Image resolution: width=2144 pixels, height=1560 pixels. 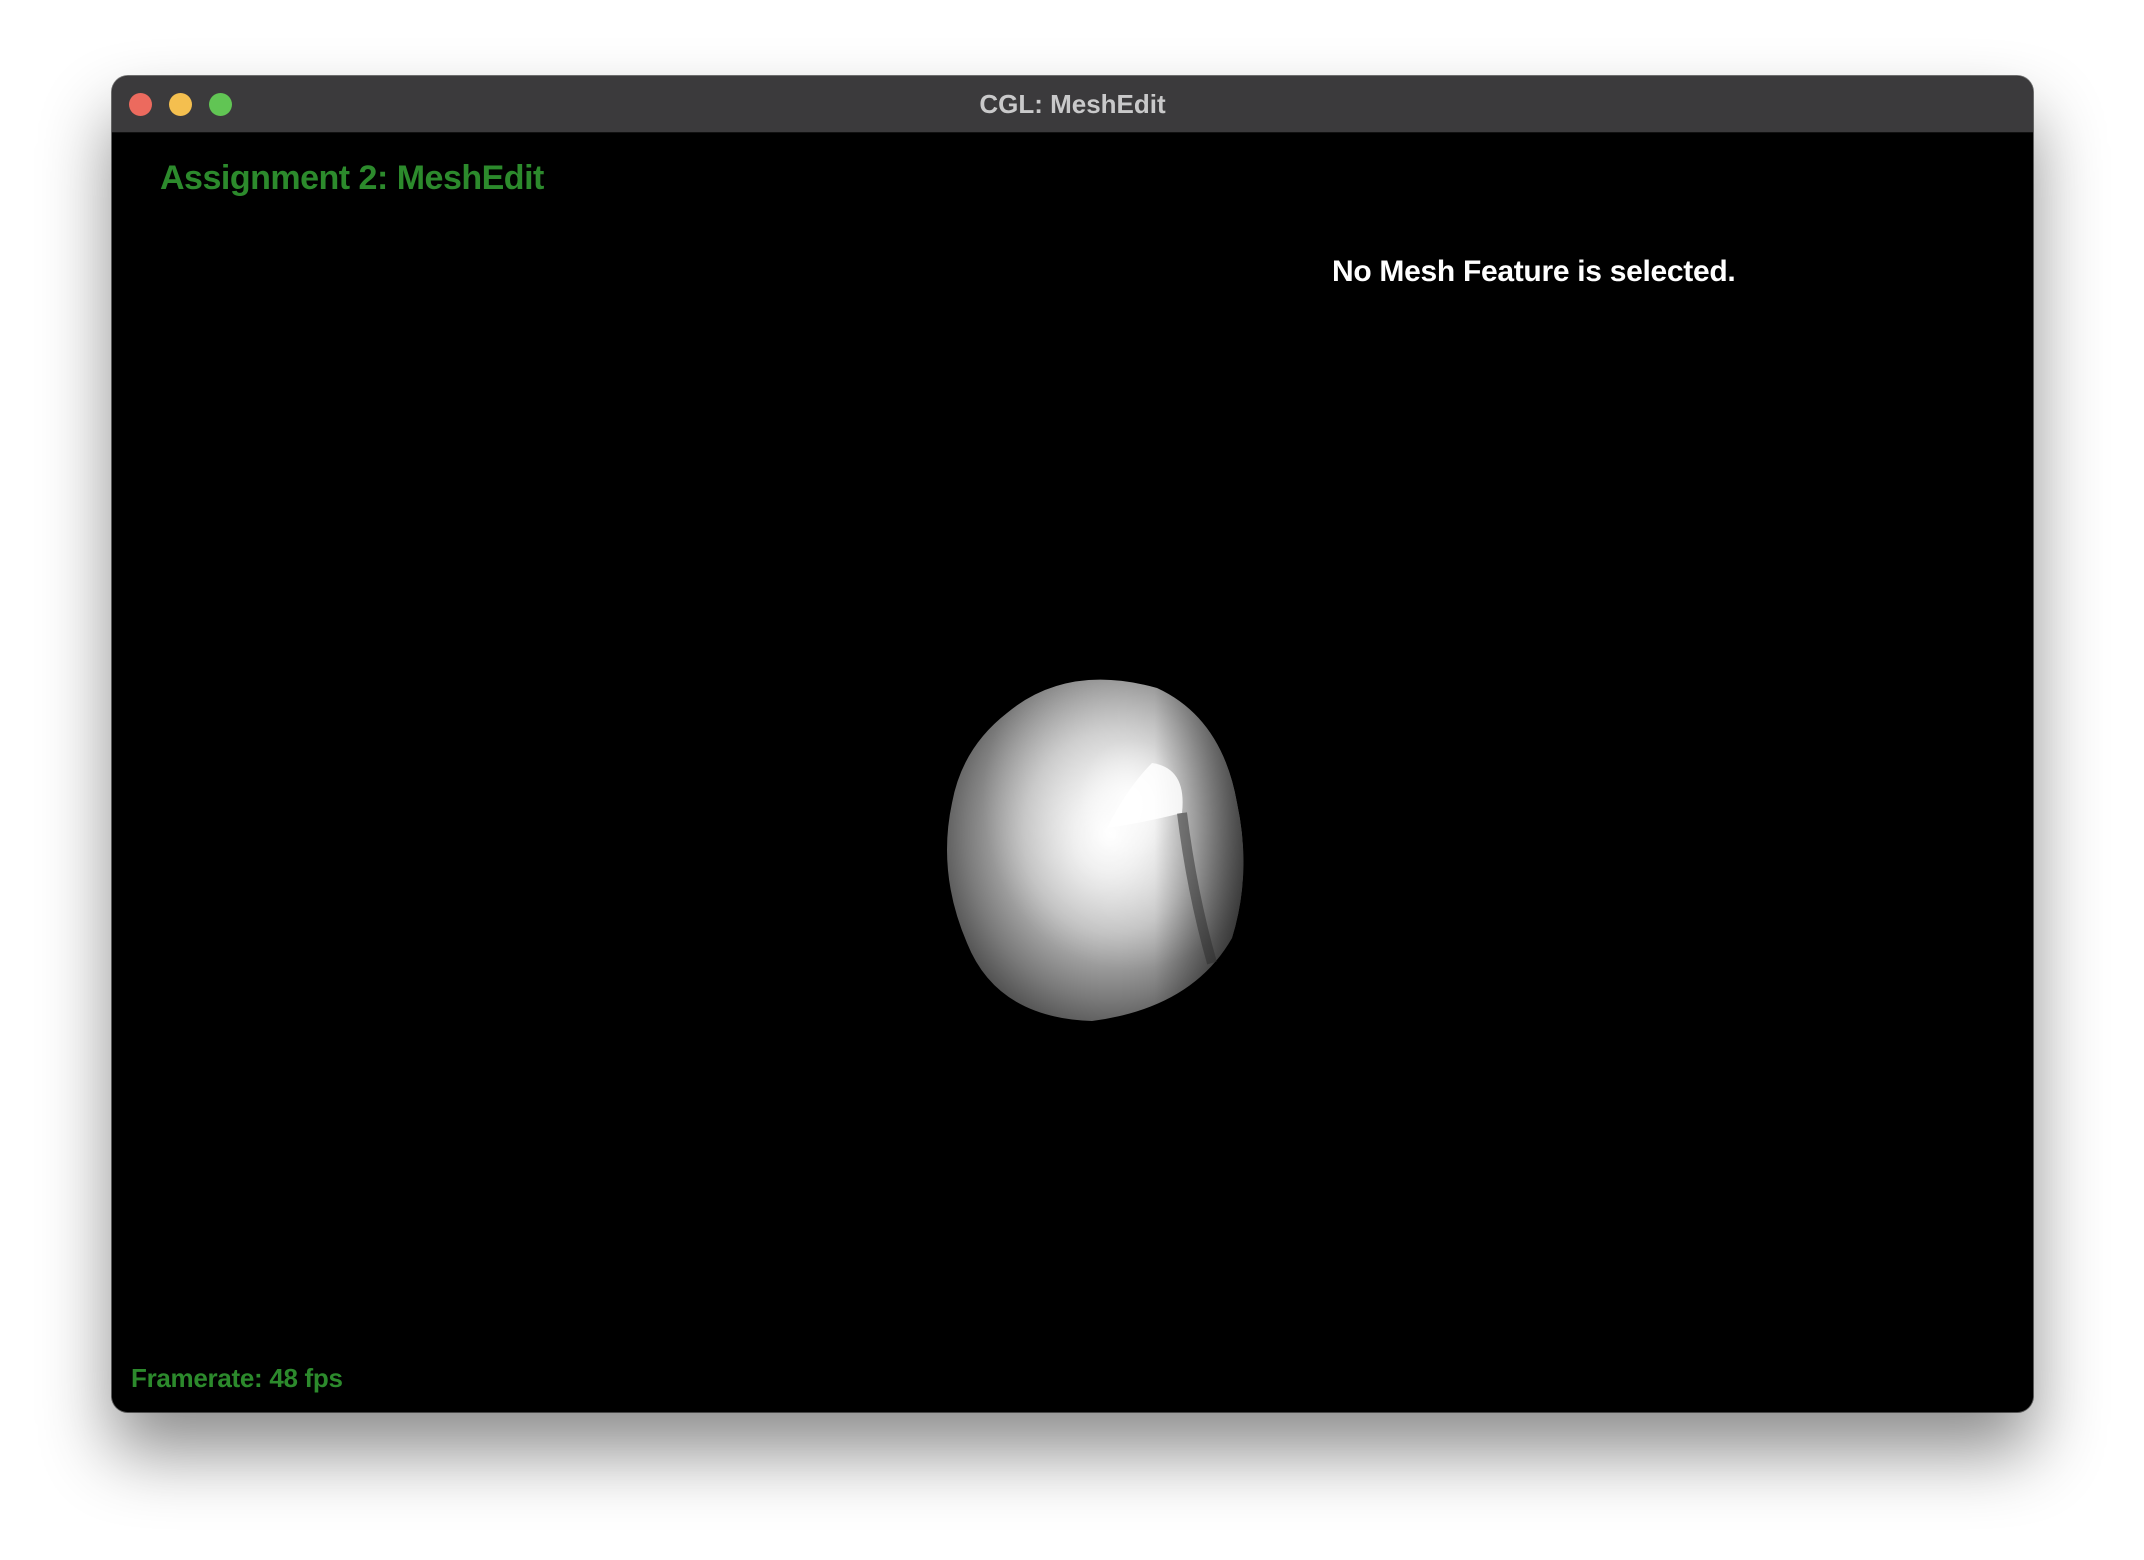 What do you see at coordinates (237, 1378) in the screenshot?
I see `framerate-label: Framerate: 48 fps` at bounding box center [237, 1378].